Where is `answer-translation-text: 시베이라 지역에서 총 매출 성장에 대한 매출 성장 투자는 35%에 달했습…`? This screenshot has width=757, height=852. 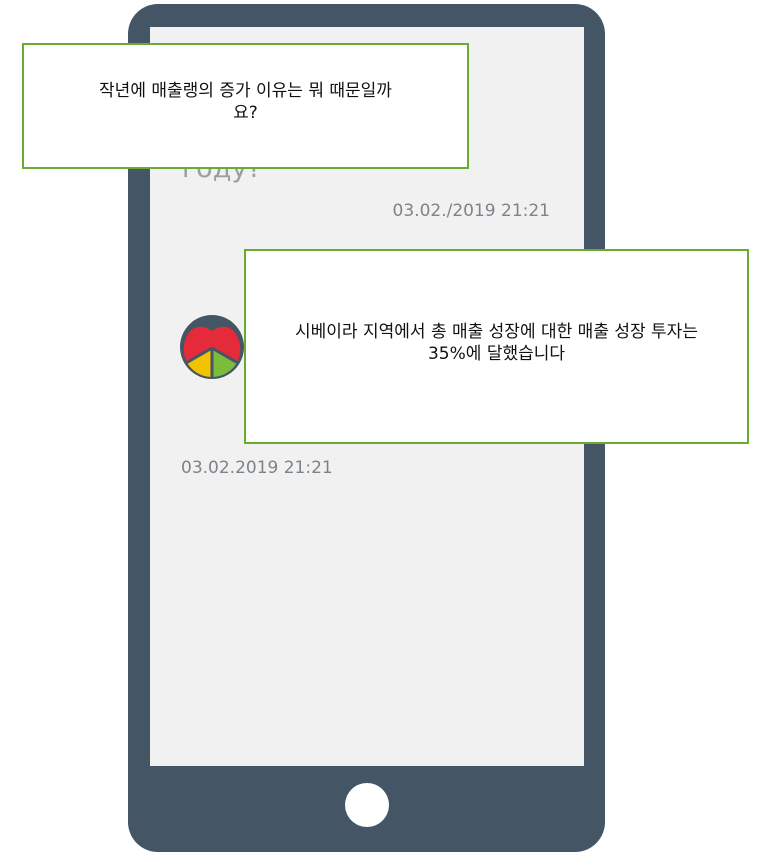
answer-translation-text: 시베이라 지역에서 총 매출 성장에 대한 매출 성장 투자는 35%에 달했습… is located at coordinates (496, 342).